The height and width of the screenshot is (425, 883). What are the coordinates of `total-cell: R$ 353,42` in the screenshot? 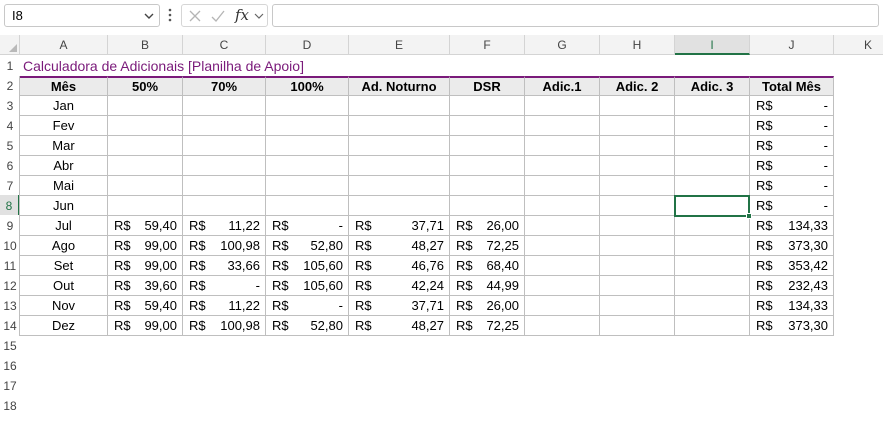 It's located at (792, 266).